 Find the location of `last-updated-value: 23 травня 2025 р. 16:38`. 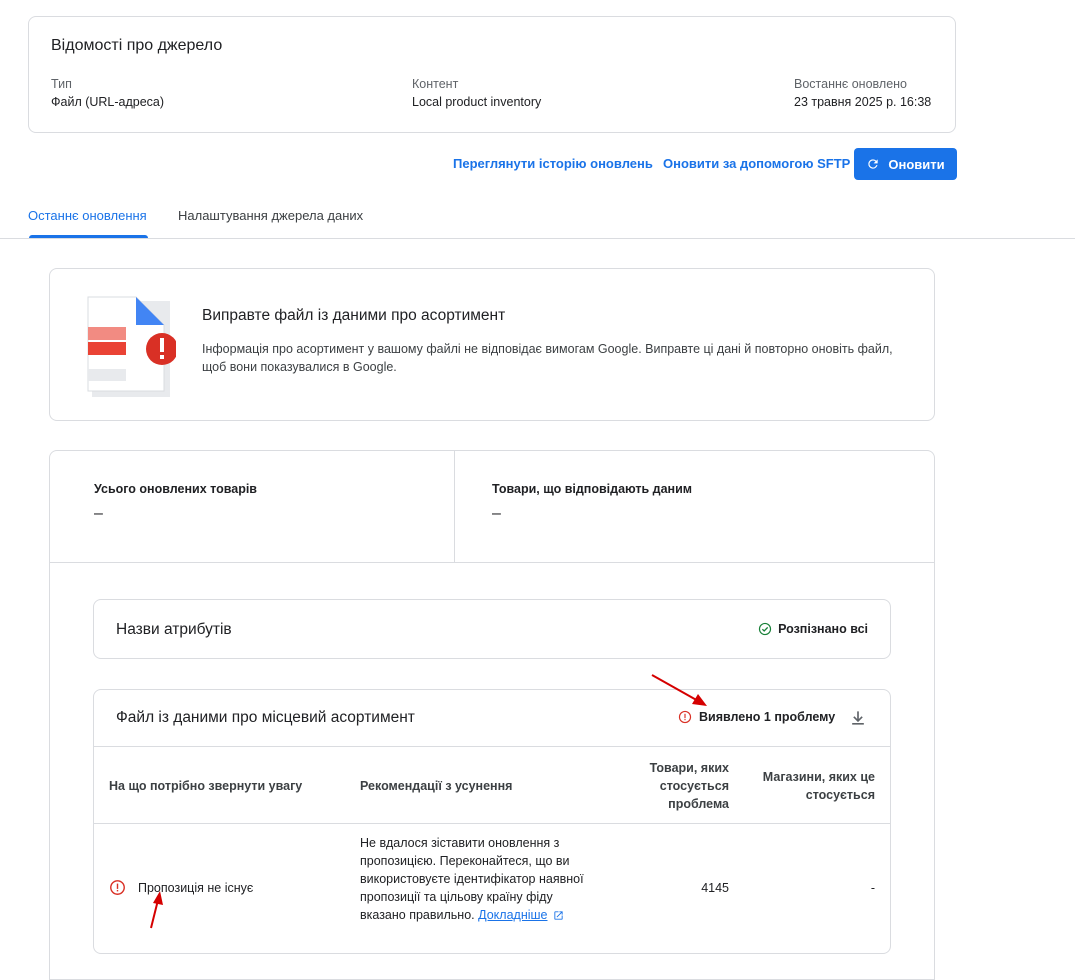

last-updated-value: 23 травня 2025 р. 16:38 is located at coordinates (863, 102).